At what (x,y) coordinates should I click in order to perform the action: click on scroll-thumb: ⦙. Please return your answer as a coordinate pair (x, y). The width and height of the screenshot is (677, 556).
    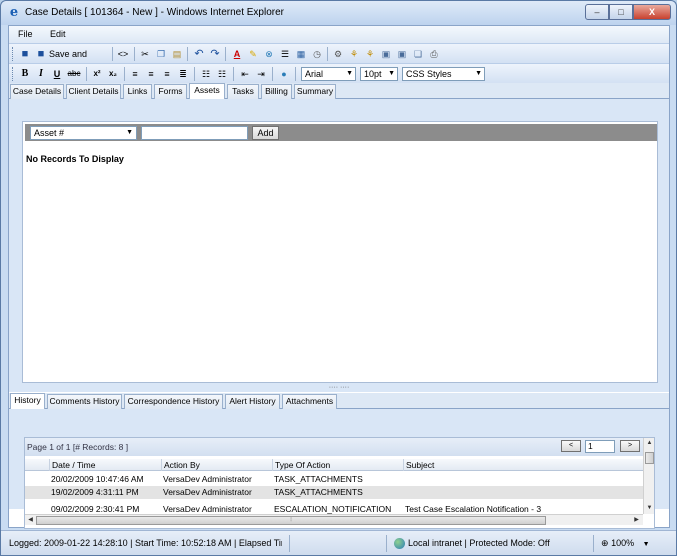
    Looking at the image, I should click on (291, 520).